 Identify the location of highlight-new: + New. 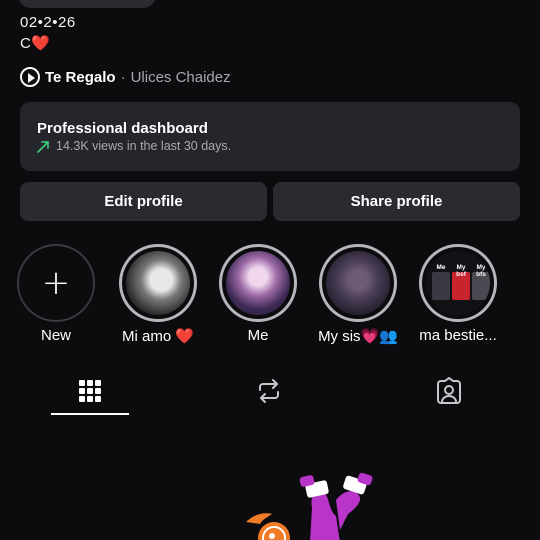
(56, 294).